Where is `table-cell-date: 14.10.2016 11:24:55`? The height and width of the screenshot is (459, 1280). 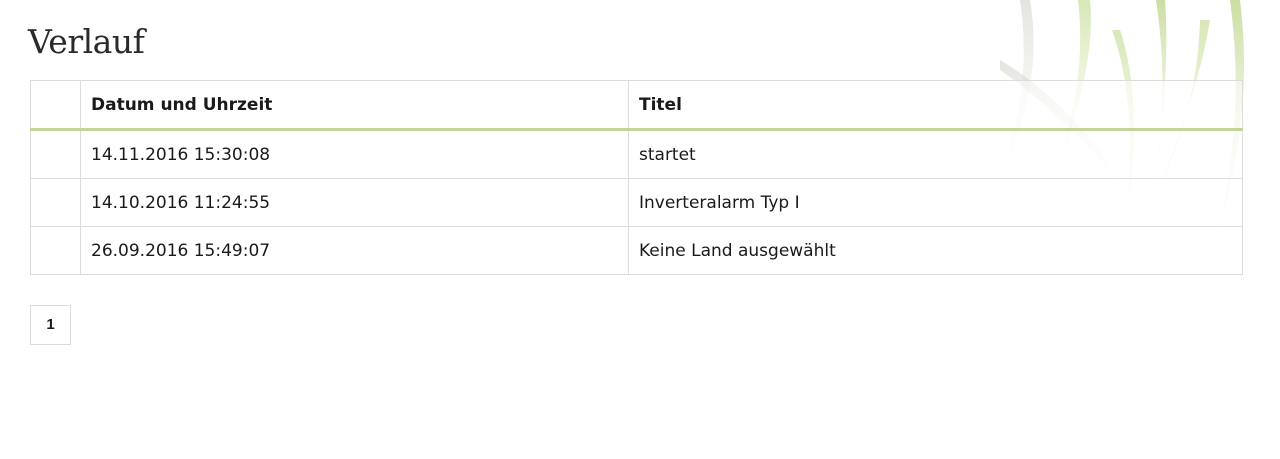
table-cell-date: 14.10.2016 11:24:55 is located at coordinates (354, 202).